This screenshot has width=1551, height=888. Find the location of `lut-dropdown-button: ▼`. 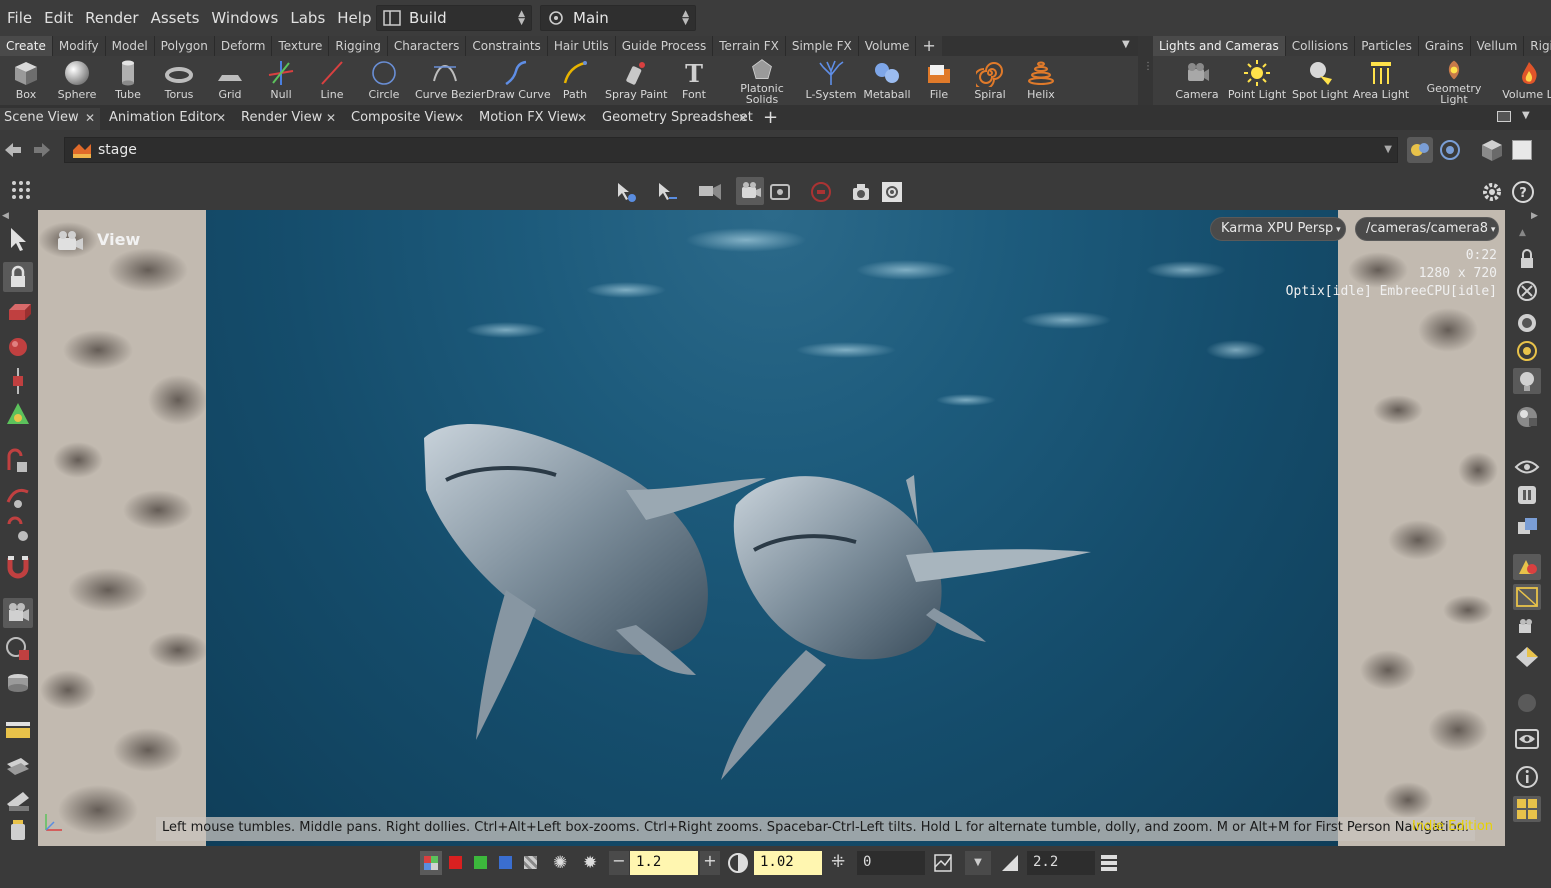

lut-dropdown-button: ▼ is located at coordinates (978, 863).